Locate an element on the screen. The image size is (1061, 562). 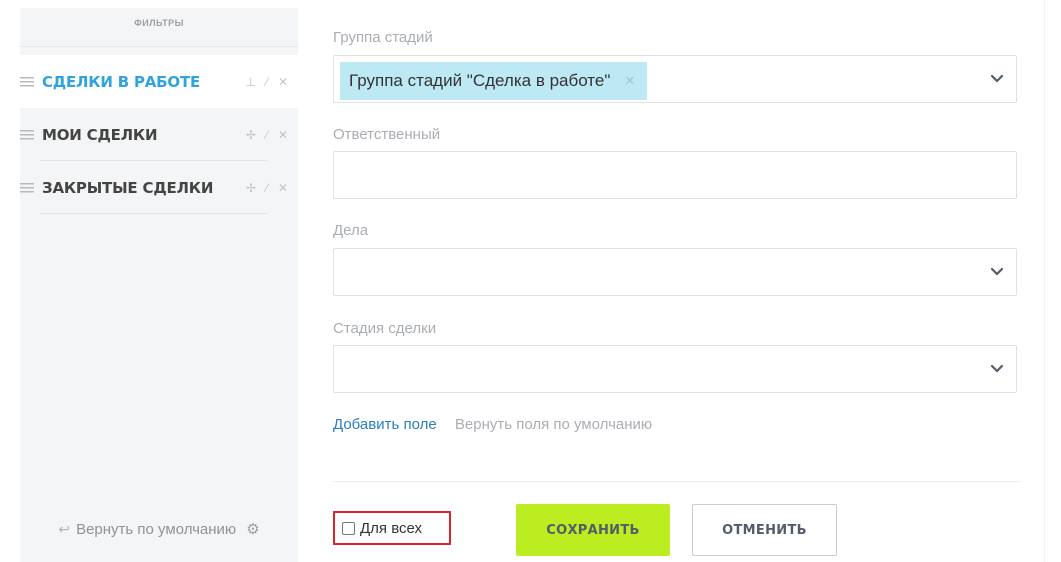
scroll-edge is located at coordinates (1044, 281).